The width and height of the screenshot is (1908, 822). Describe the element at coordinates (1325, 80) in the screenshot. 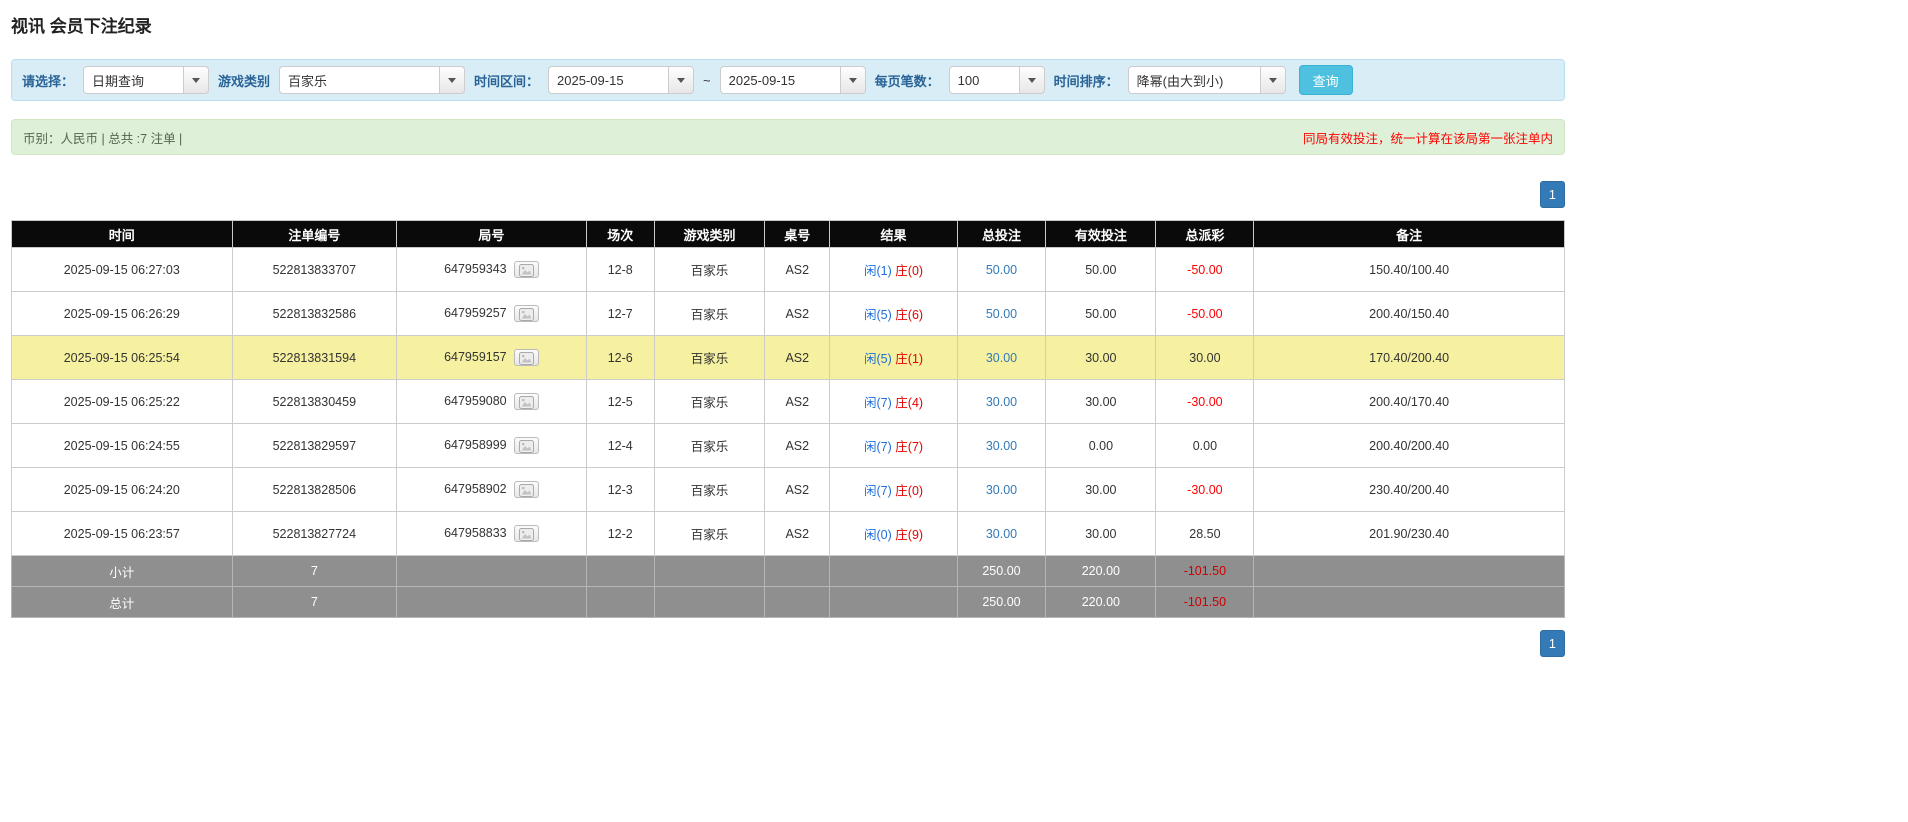

I see `search-button: 查询` at that location.